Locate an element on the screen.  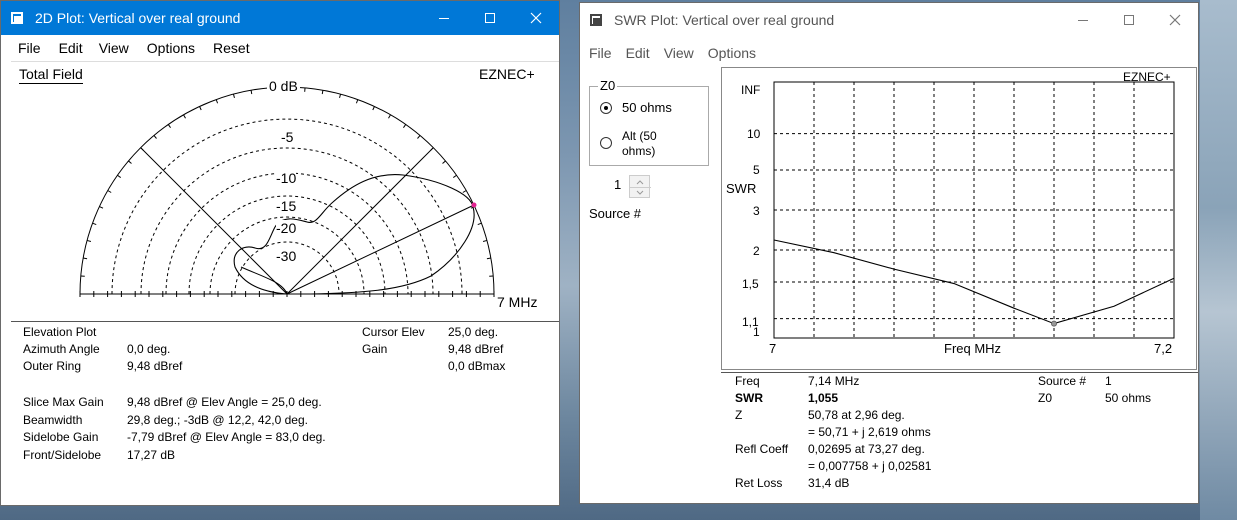
polar-plot is located at coordinates (287, 191).